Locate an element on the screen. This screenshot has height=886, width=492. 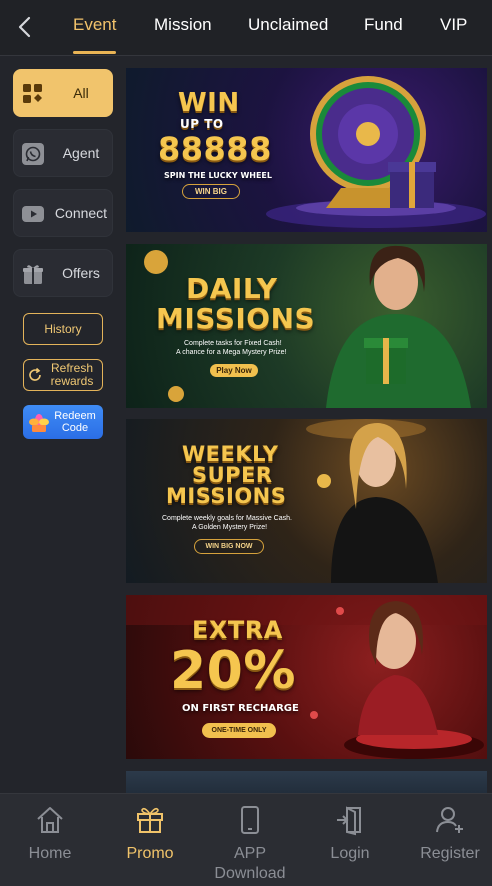
home-icon is located at coordinates (50, 820).